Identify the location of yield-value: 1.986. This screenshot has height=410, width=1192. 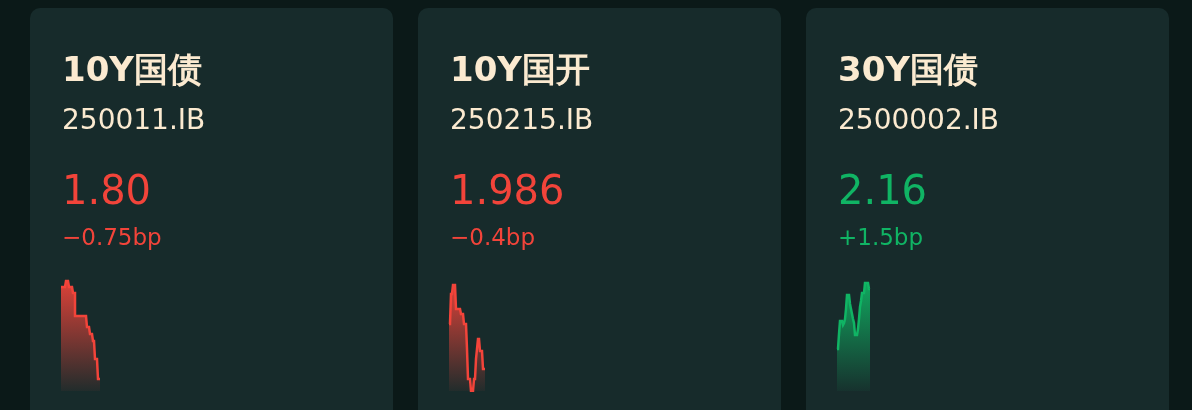
(507, 190).